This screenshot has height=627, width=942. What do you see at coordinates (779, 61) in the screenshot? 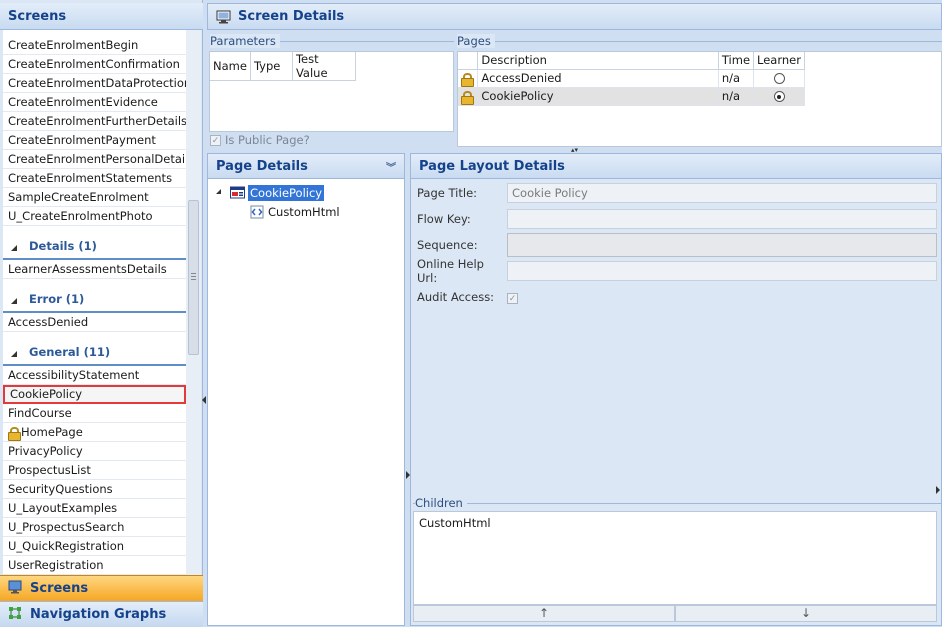
I see `pages-col-learner: Learner` at bounding box center [779, 61].